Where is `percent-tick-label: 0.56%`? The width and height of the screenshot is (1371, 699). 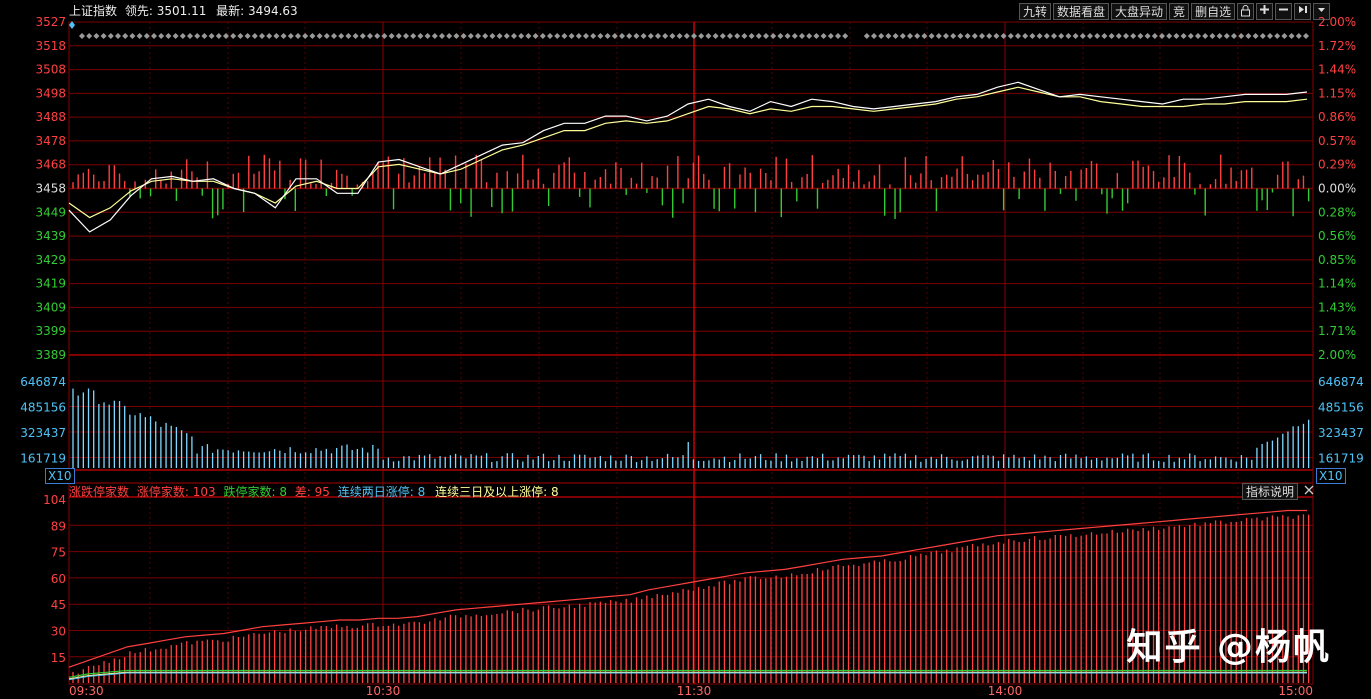 percent-tick-label: 0.56% is located at coordinates (1337, 236).